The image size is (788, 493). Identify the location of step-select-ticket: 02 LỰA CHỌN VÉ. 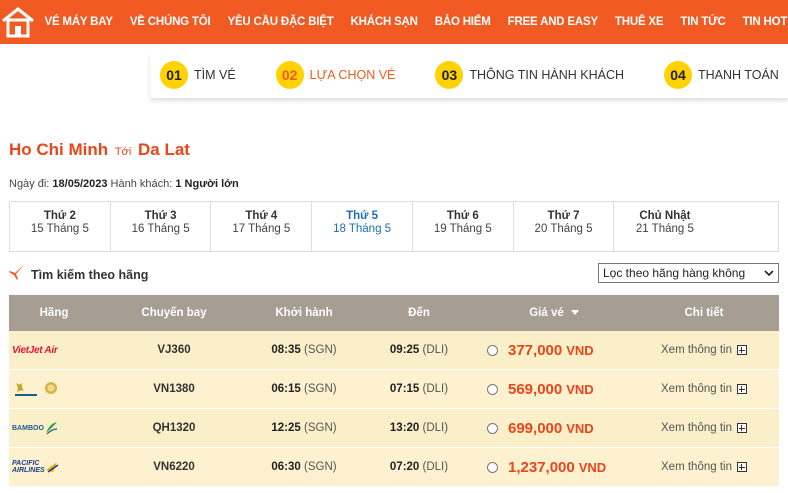
(335, 75).